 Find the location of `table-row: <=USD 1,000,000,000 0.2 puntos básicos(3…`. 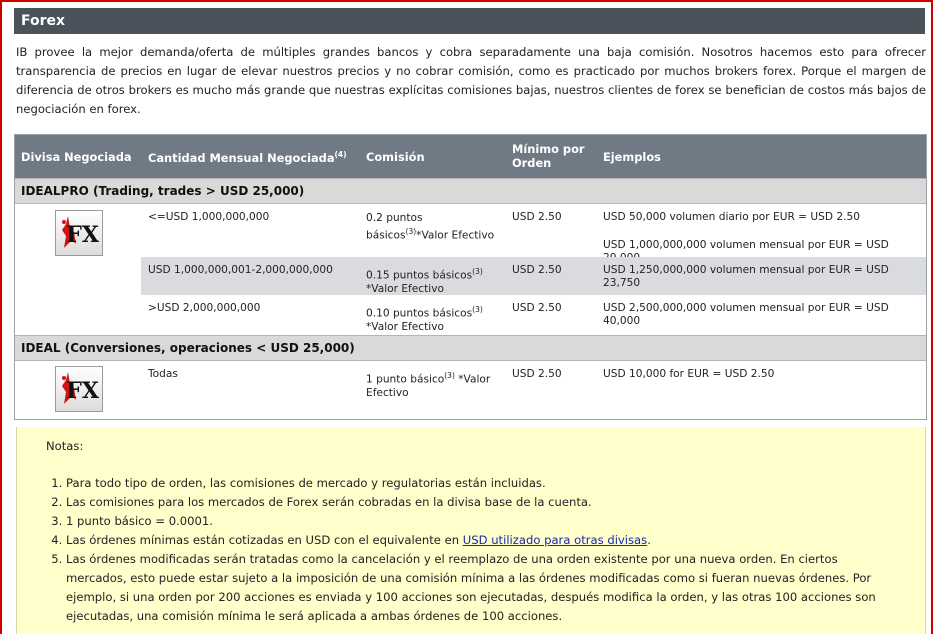

table-row: <=USD 1,000,000,000 0.2 puntos básicos(3… is located at coordinates (470, 234).